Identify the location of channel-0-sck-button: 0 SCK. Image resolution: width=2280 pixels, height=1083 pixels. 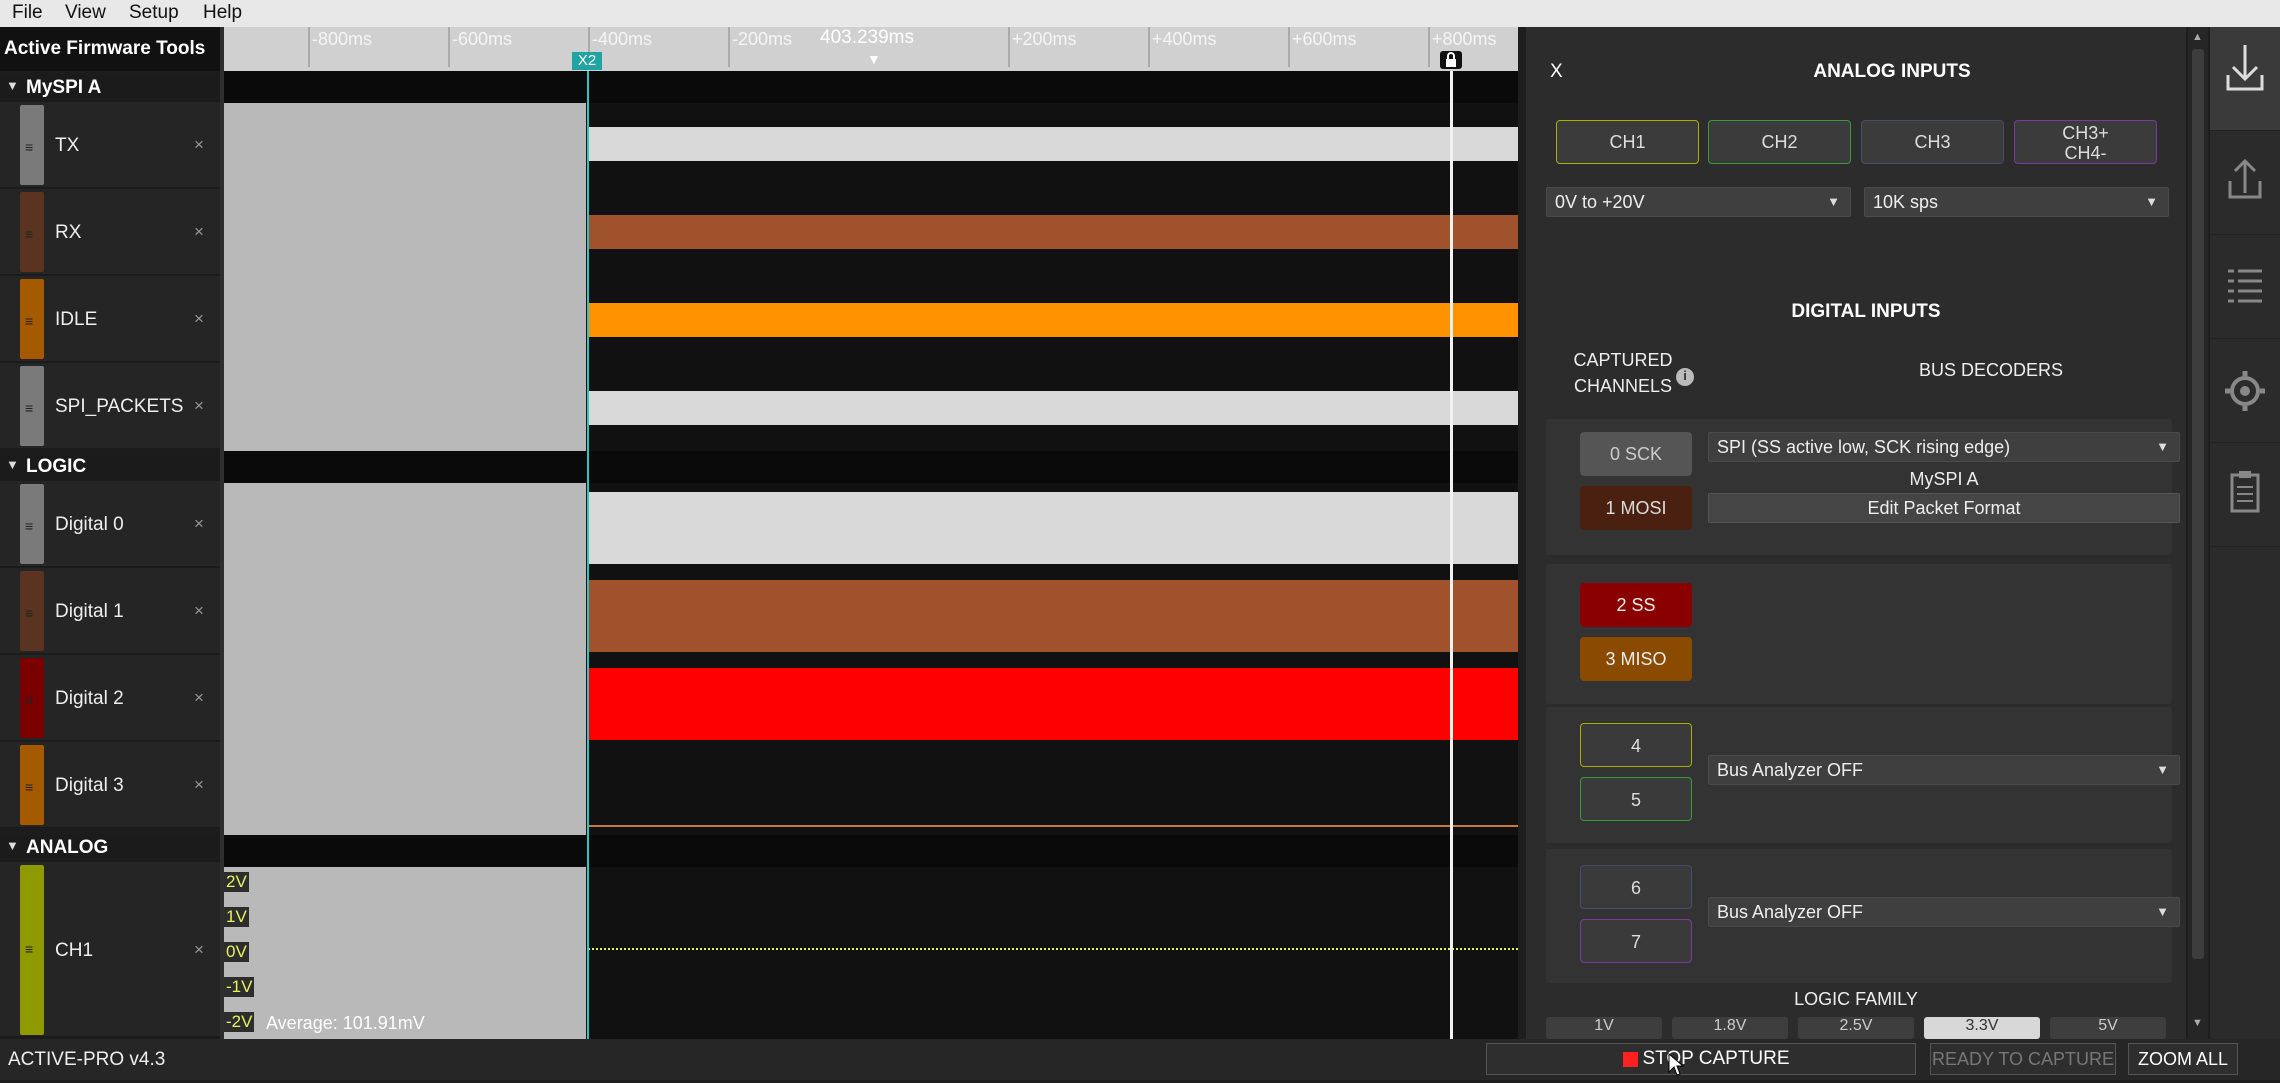
(1636, 454).